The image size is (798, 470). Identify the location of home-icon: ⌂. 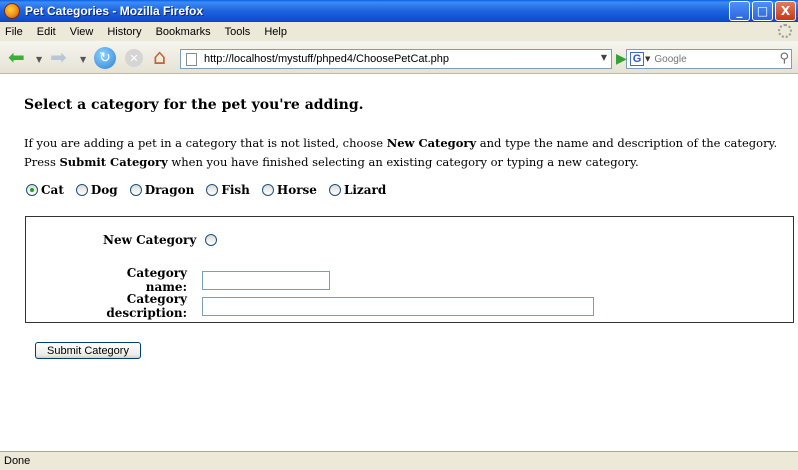
(159, 57).